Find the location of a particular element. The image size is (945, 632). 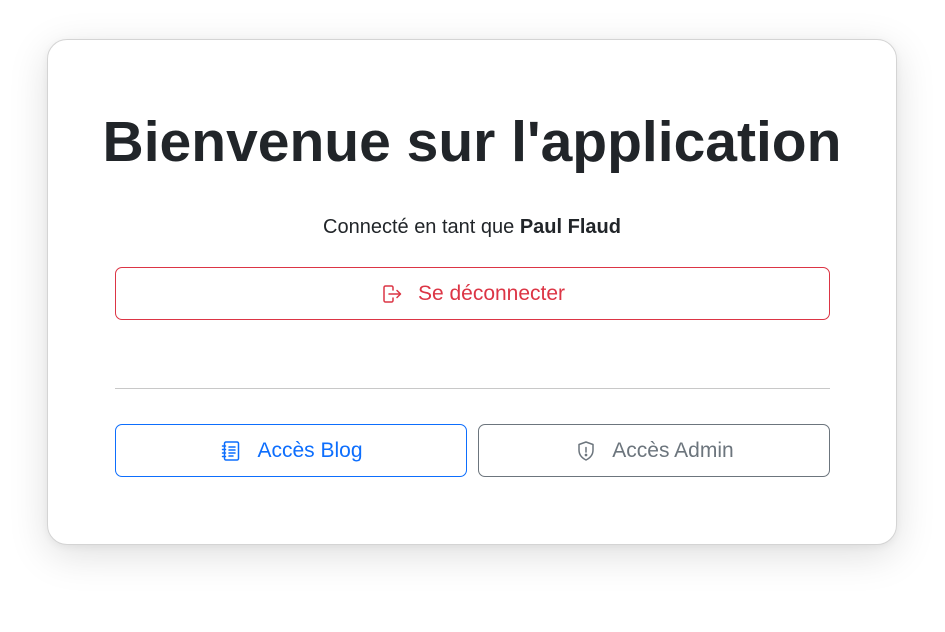

admin-access-button: Accès Admin is located at coordinates (654, 450).